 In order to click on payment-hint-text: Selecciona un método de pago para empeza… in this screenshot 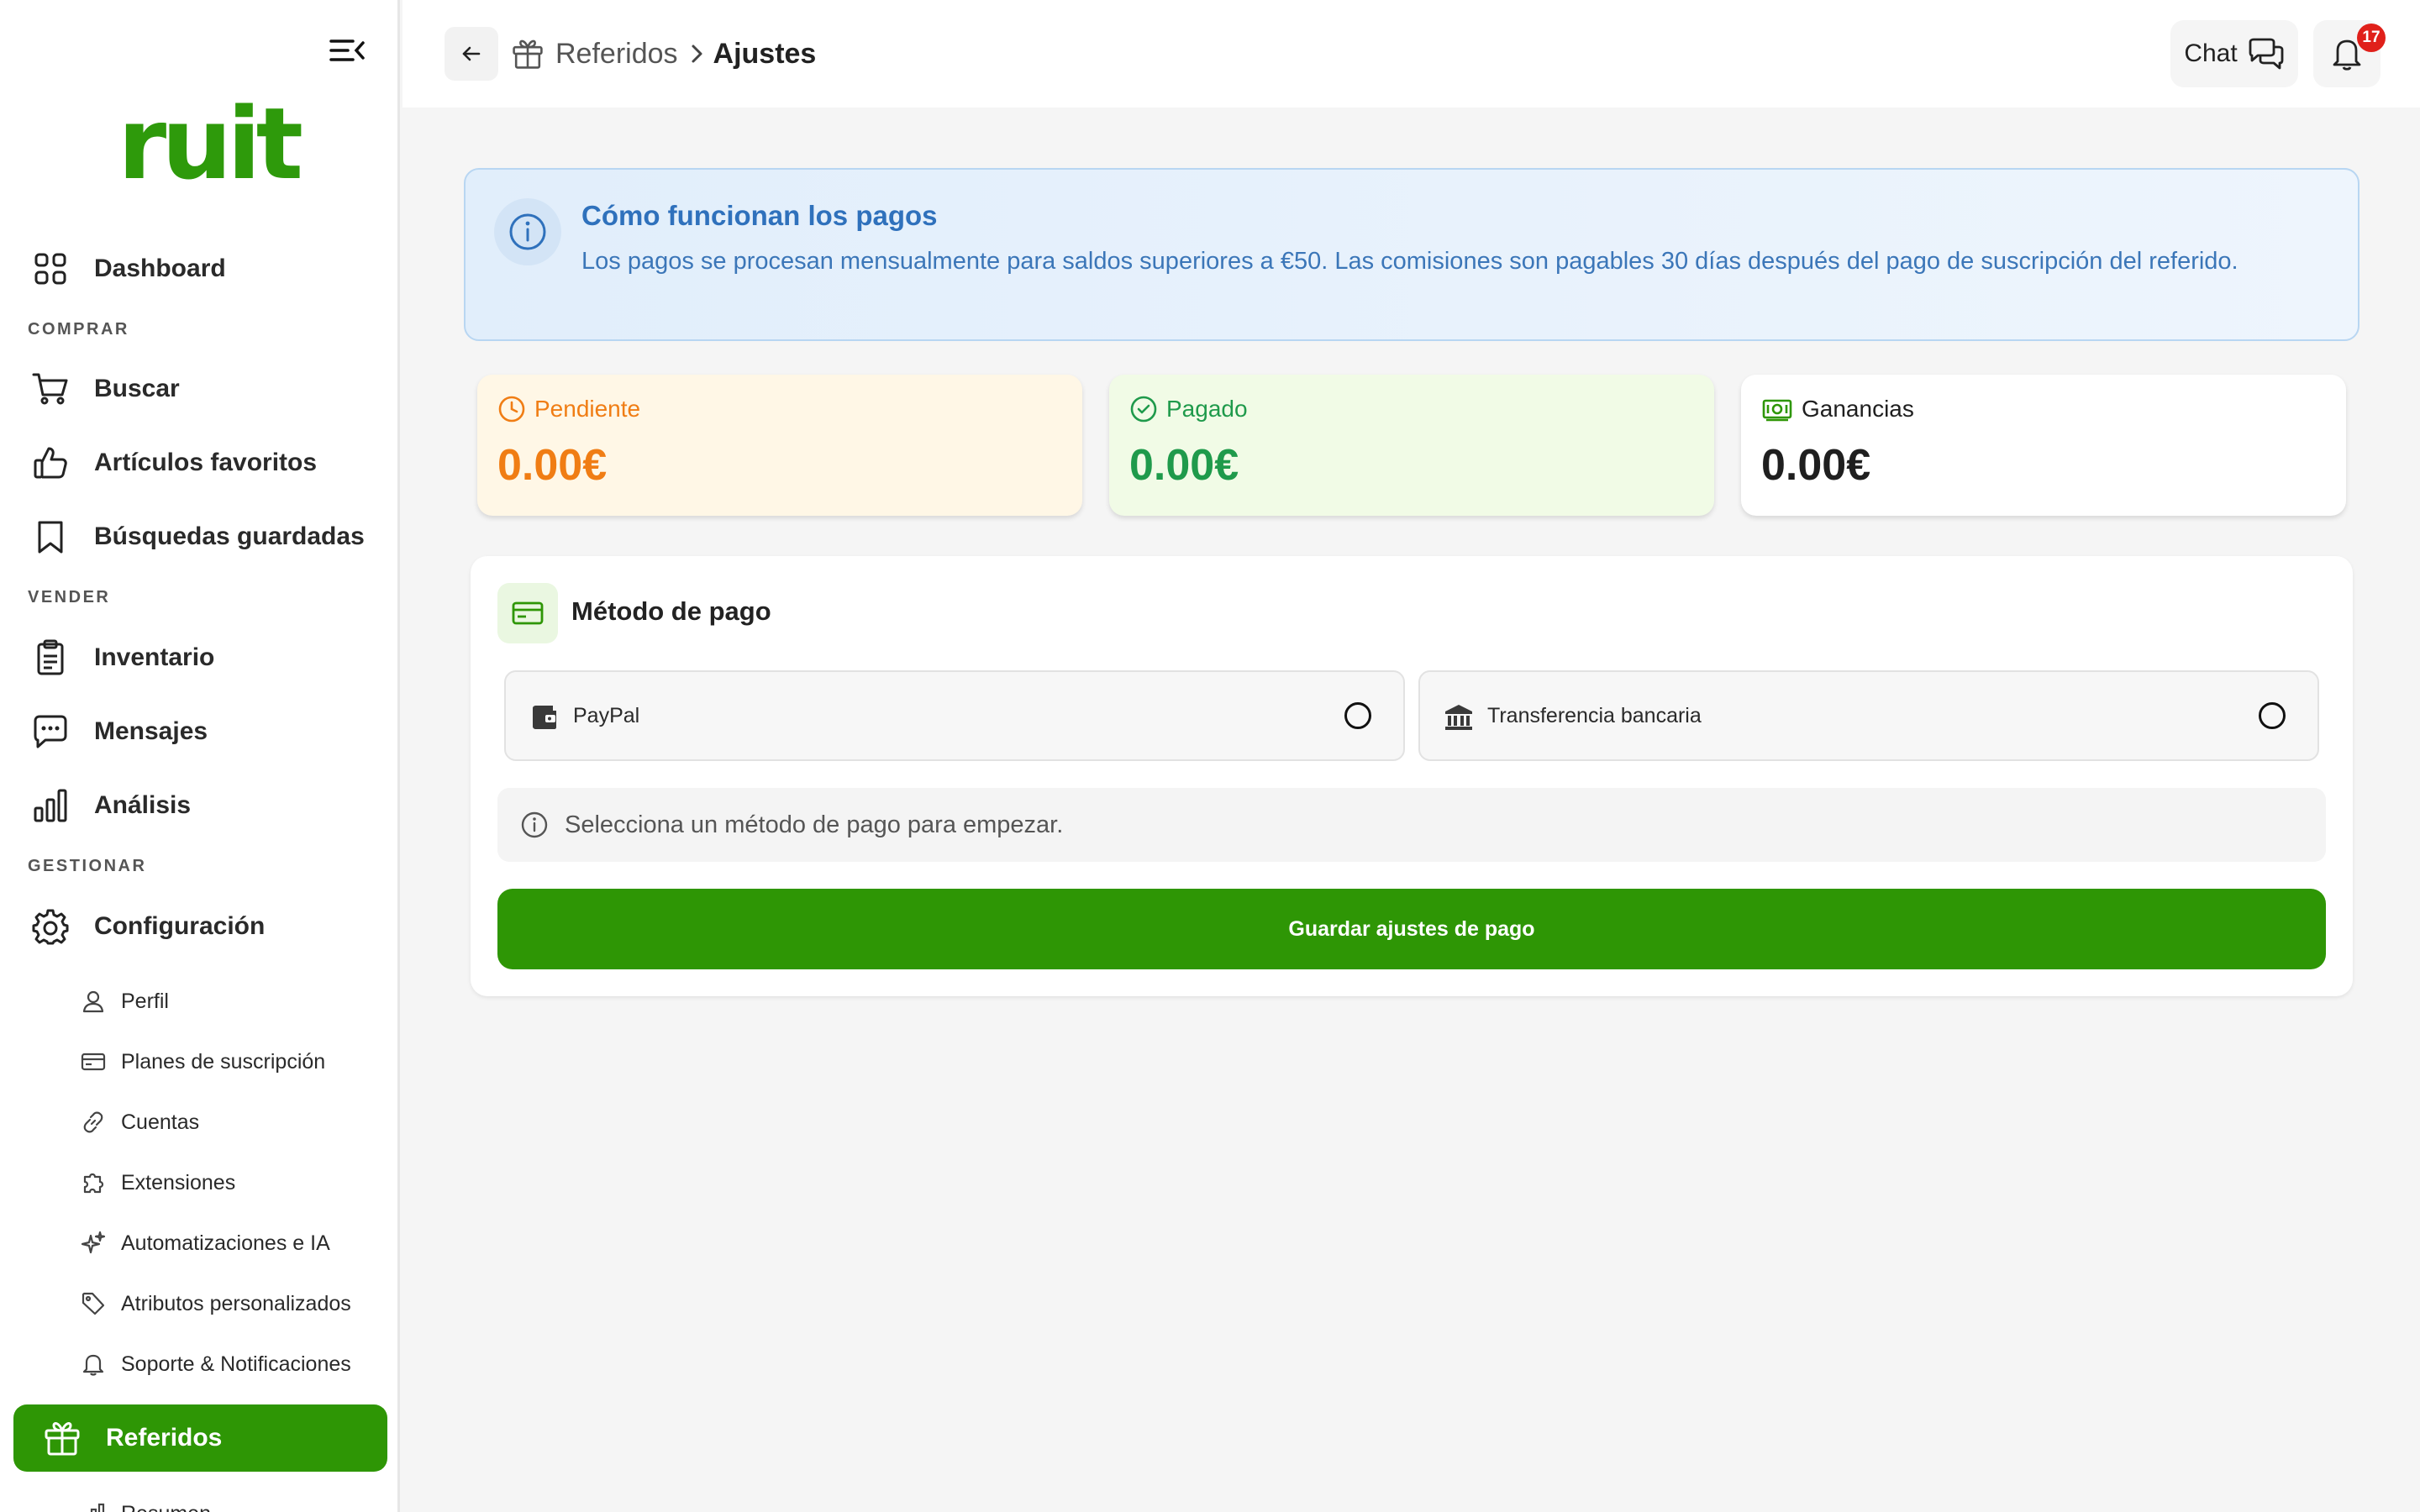, I will do `click(814, 824)`.